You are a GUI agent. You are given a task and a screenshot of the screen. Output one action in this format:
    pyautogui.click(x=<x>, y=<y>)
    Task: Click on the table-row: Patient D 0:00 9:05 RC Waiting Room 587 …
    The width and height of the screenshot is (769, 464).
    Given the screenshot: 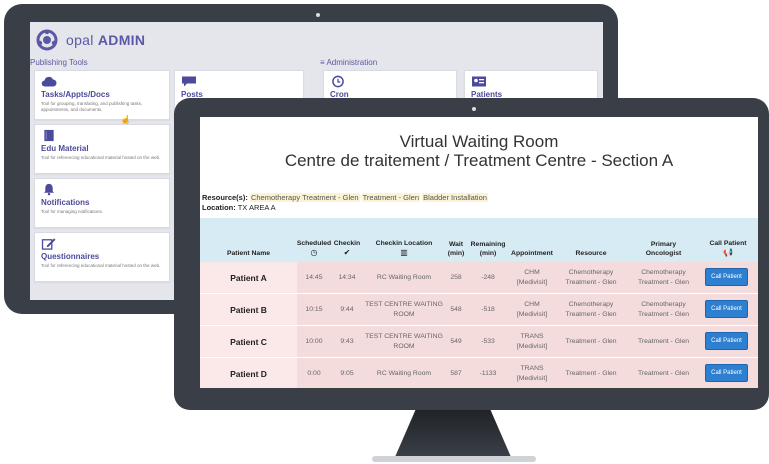 What is the action you would take?
    pyautogui.click(x=479, y=373)
    